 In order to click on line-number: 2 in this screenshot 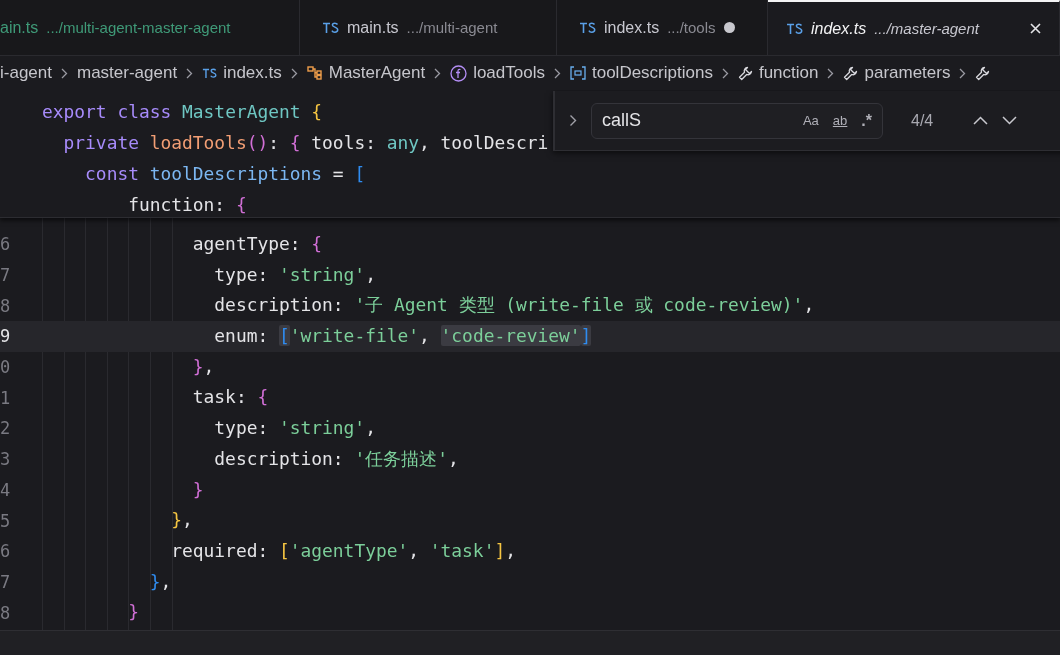, I will do `click(6, 428)`.